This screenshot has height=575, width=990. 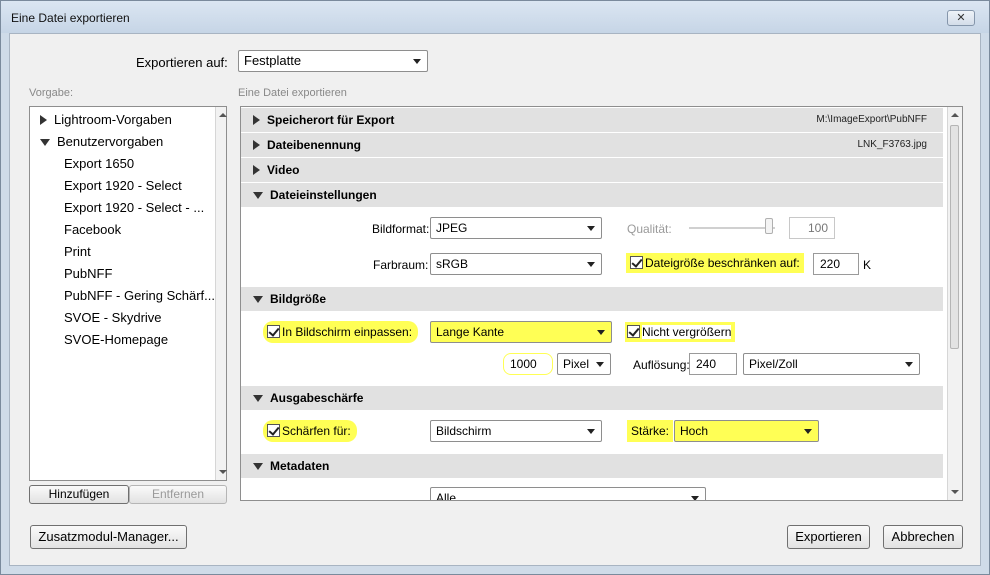 I want to click on preset-item: Export 1650, so click(x=99, y=164).